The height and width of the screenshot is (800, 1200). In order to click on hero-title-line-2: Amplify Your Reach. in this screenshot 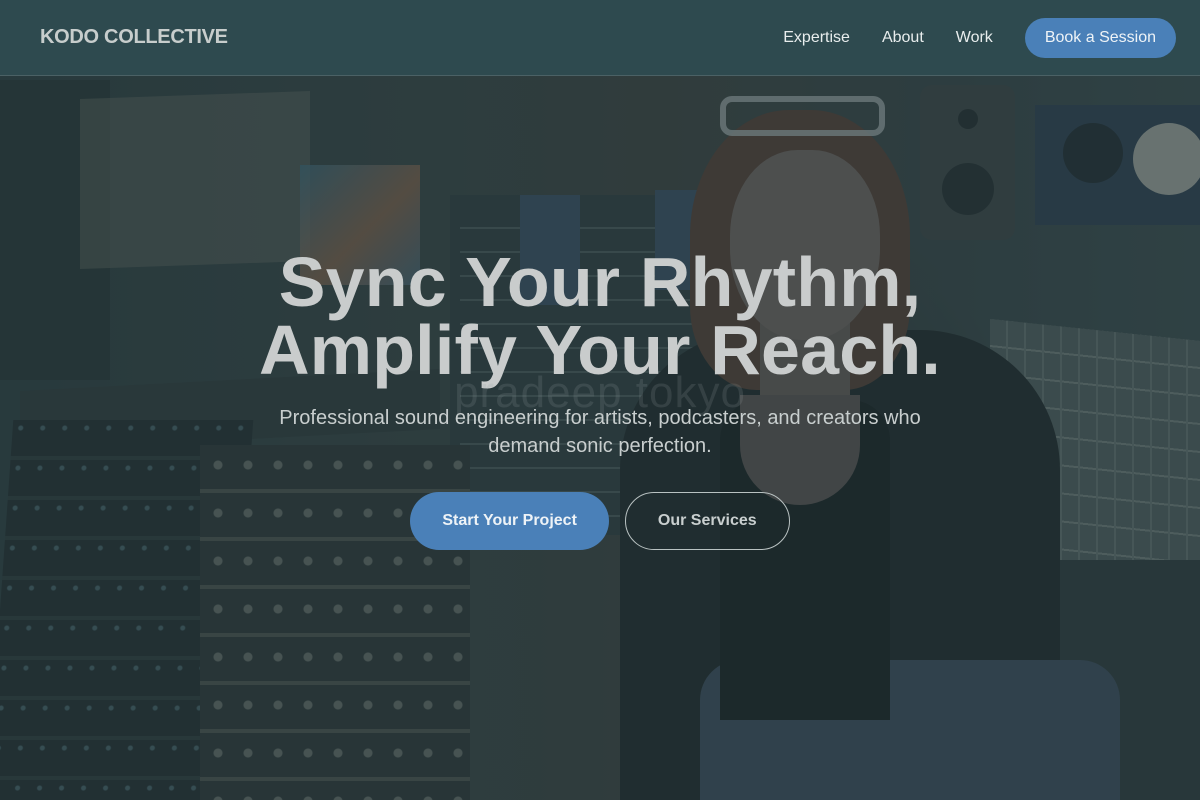, I will do `click(600, 350)`.